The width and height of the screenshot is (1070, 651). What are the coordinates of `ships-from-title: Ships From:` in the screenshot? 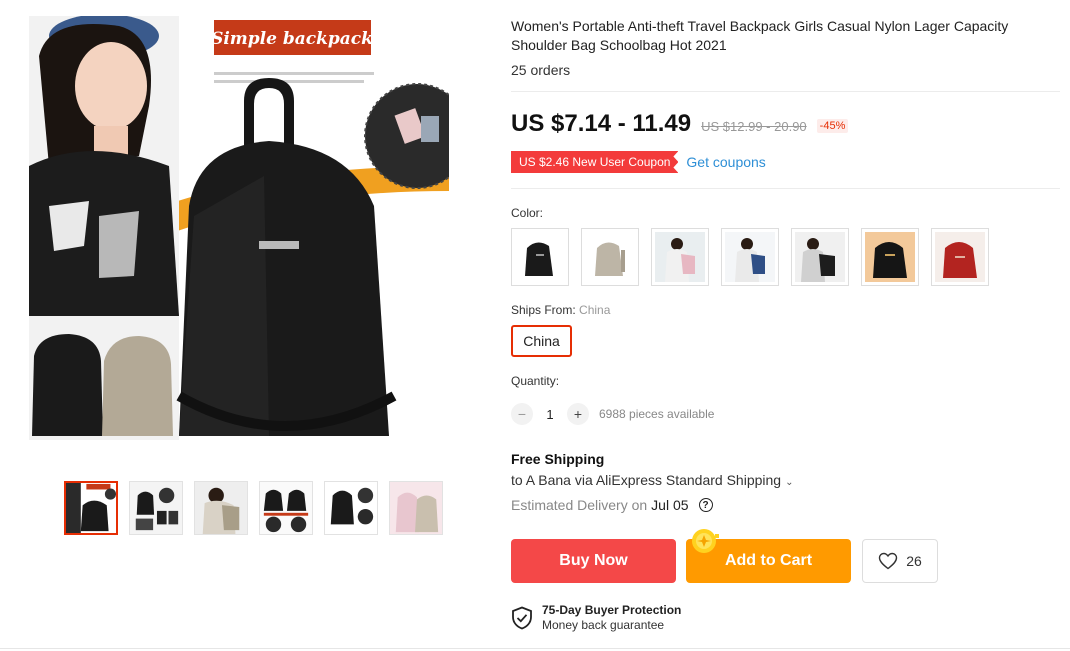 It's located at (543, 310).